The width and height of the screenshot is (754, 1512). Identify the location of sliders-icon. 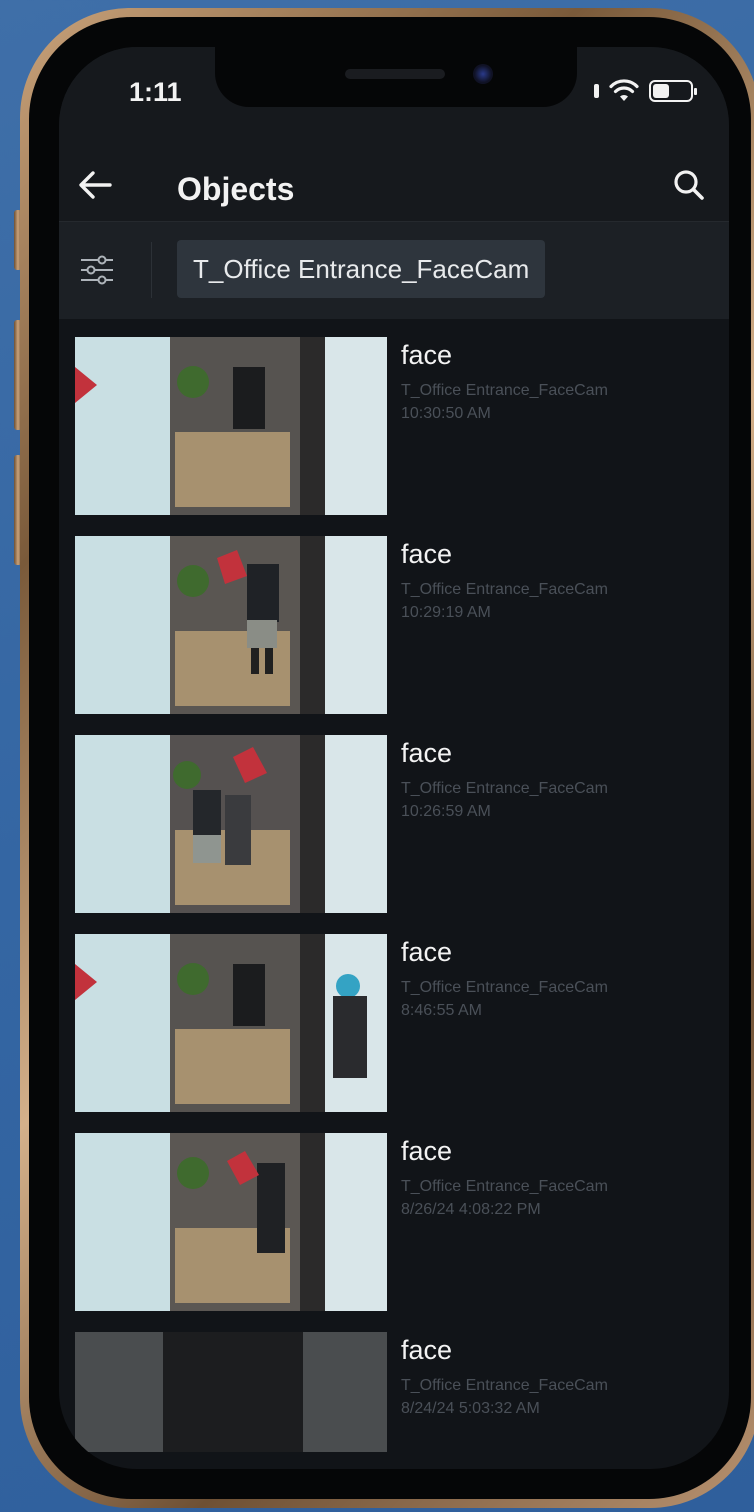
(97, 270).